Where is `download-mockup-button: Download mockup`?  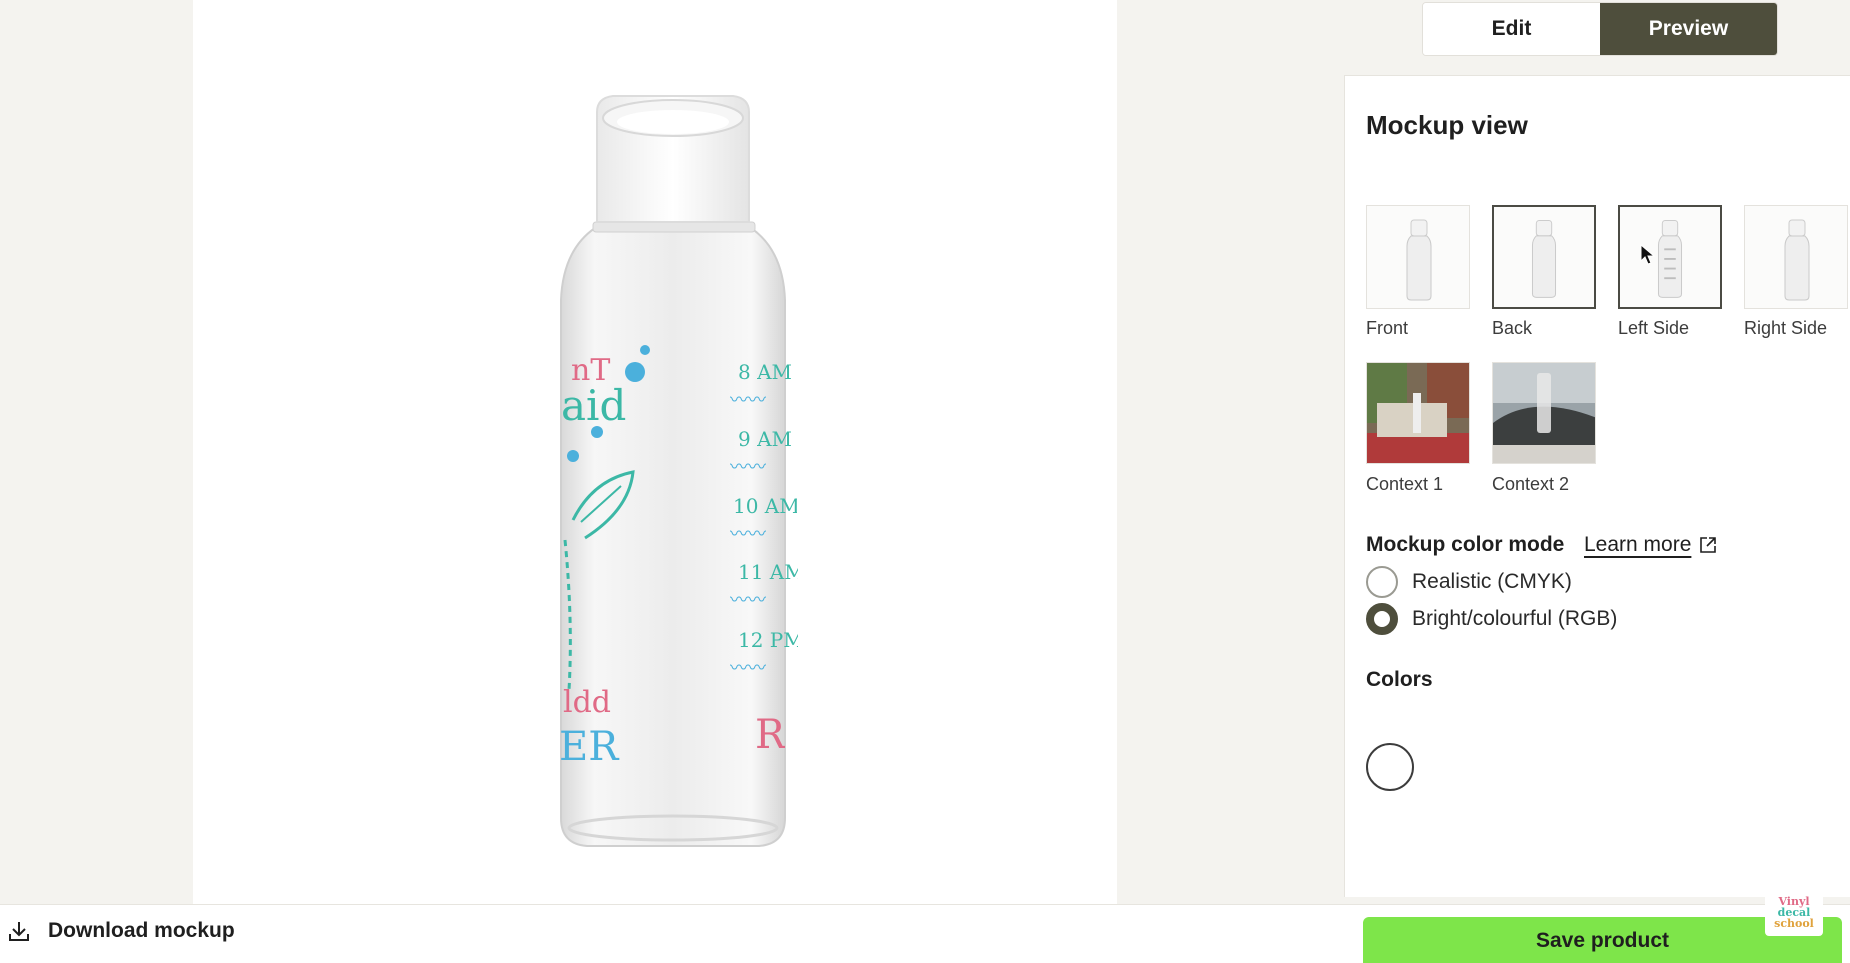
download-mockup-button: Download mockup is located at coordinates (121, 931).